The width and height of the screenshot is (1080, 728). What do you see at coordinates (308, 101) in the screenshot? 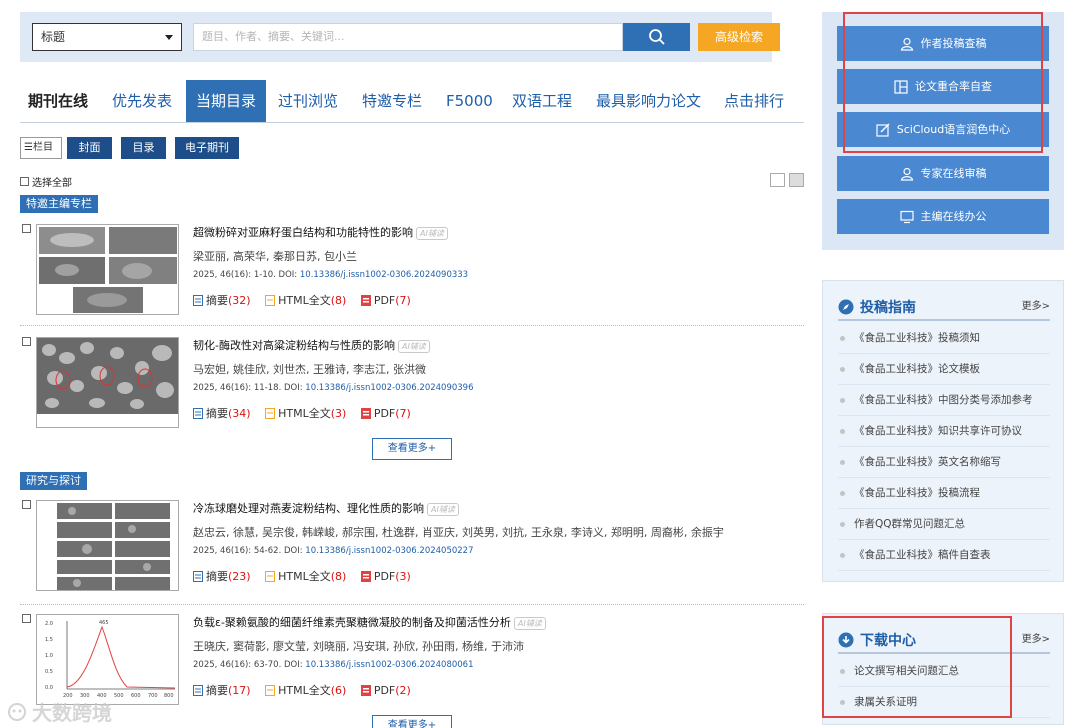
I see `tab-past-issues: 过刊浏览` at bounding box center [308, 101].